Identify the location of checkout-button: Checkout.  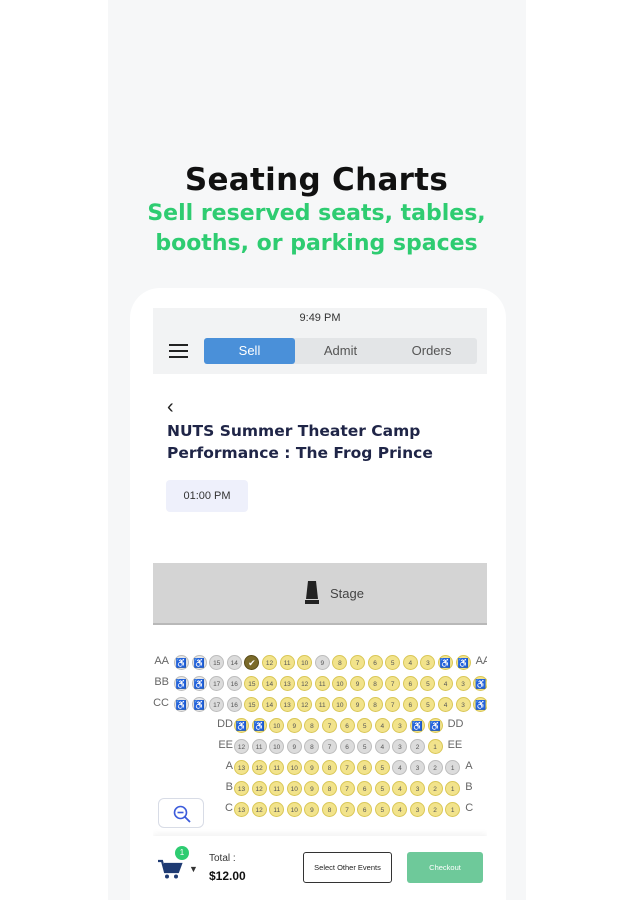
(445, 867).